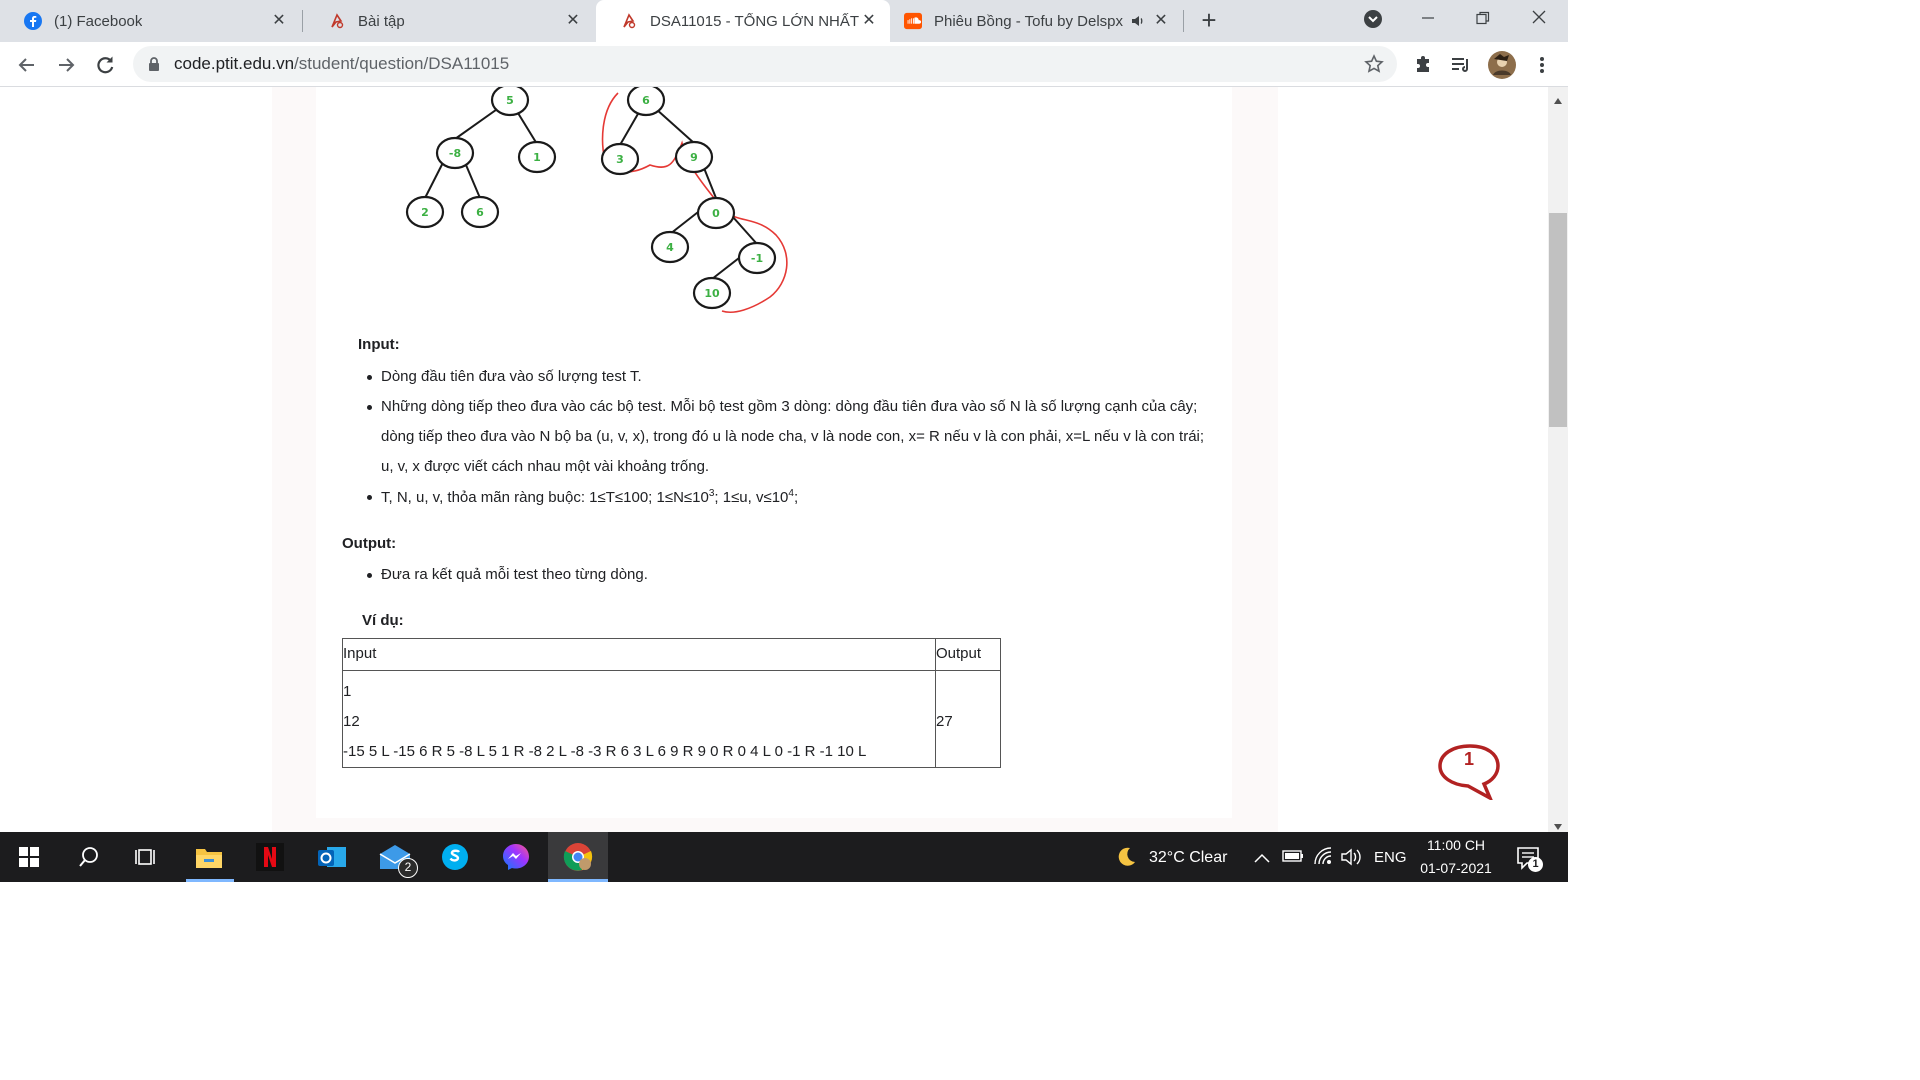 Image resolution: width=1920 pixels, height=1080 pixels. What do you see at coordinates (398, 859) in the screenshot?
I see `mail-icon: 2` at bounding box center [398, 859].